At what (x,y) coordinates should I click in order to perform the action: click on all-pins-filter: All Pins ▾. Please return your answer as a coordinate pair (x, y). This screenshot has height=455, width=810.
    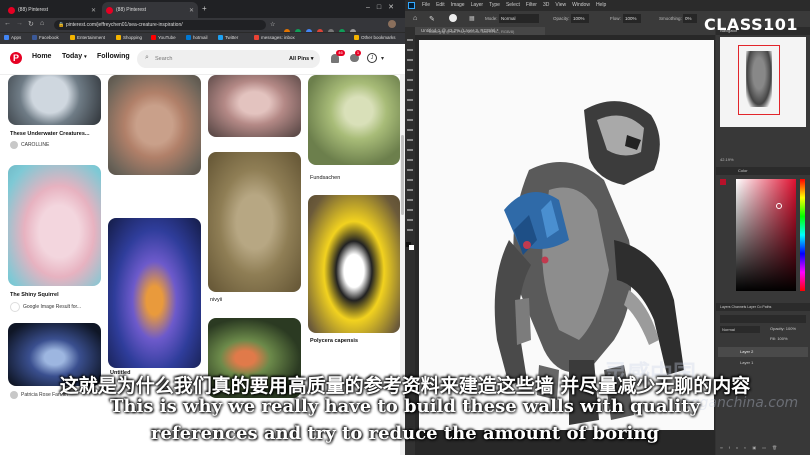
    Looking at the image, I should click on (301, 59).